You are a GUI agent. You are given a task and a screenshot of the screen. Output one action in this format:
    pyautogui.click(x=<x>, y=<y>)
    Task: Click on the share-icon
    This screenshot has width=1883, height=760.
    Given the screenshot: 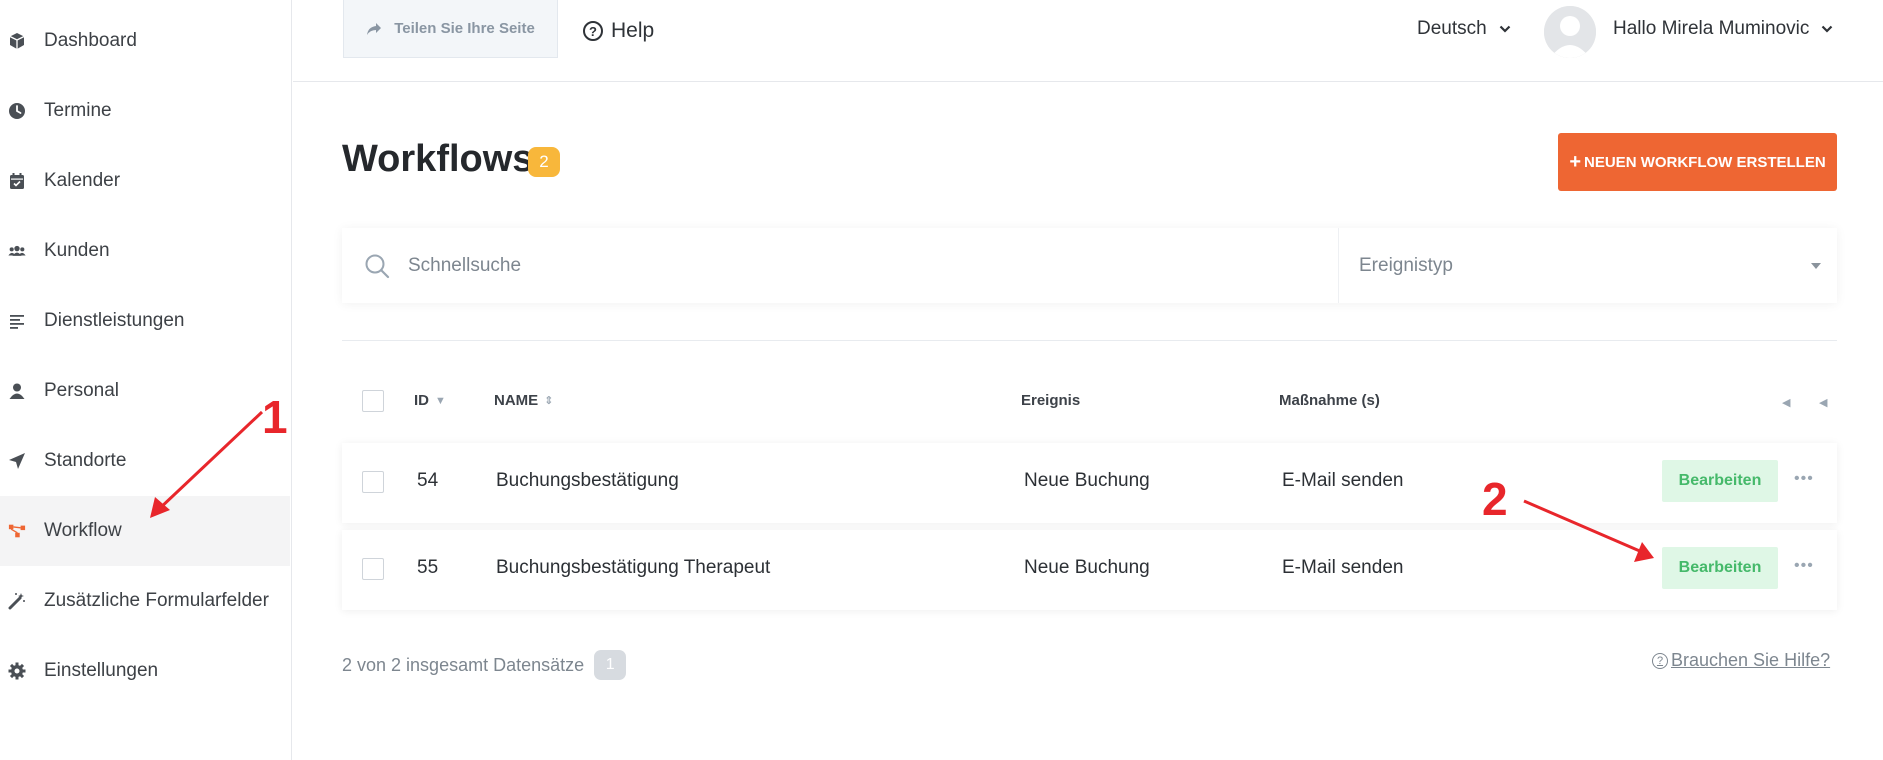 What is the action you would take?
    pyautogui.click(x=374, y=28)
    